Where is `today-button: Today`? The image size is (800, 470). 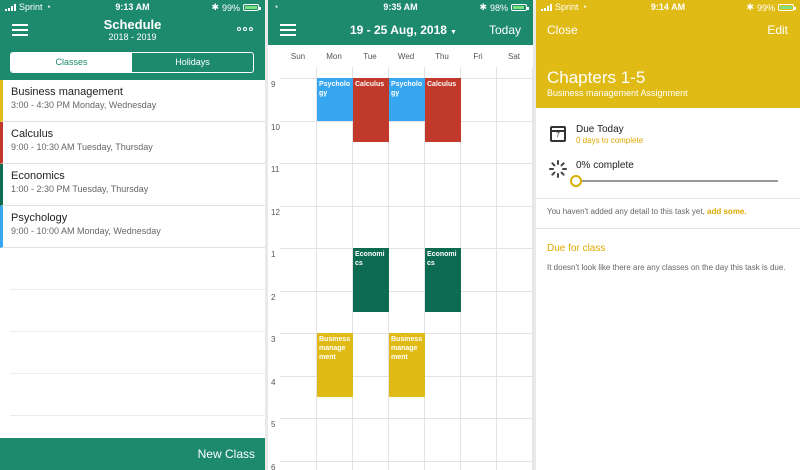
today-button: Today is located at coordinates (505, 30).